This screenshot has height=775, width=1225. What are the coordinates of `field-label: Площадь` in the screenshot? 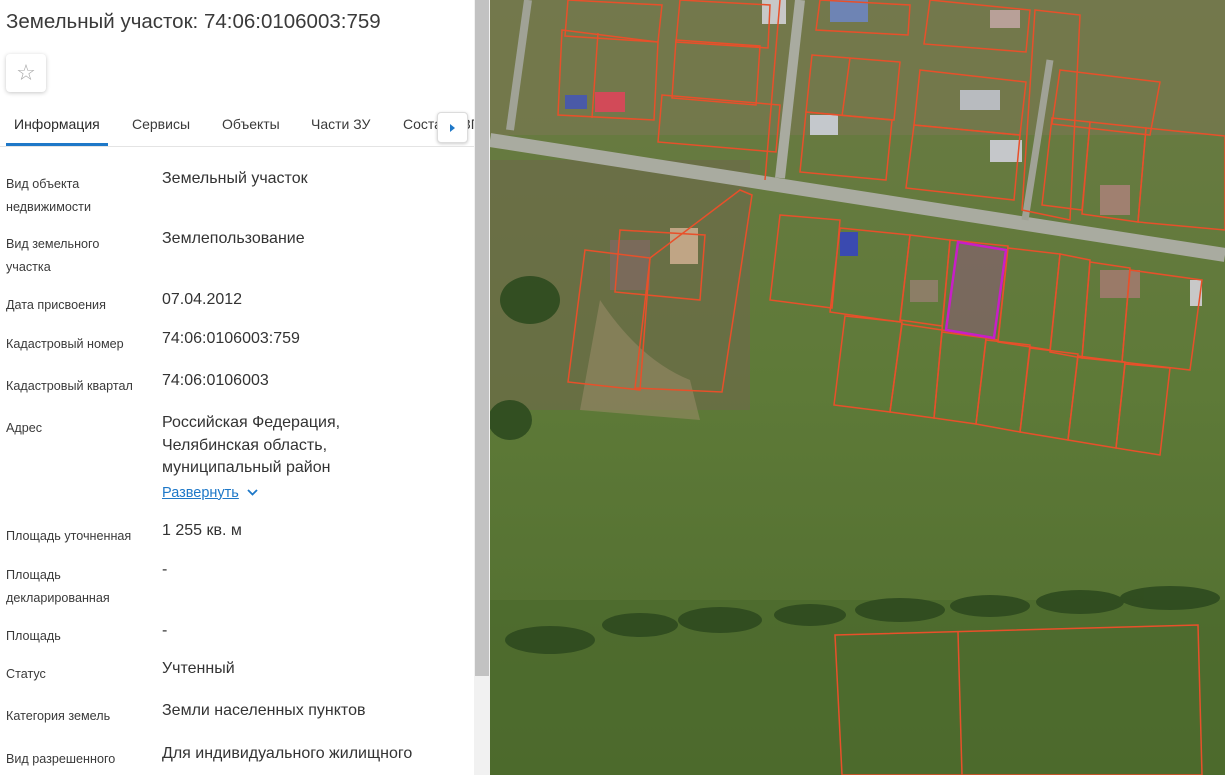 It's located at (33, 636).